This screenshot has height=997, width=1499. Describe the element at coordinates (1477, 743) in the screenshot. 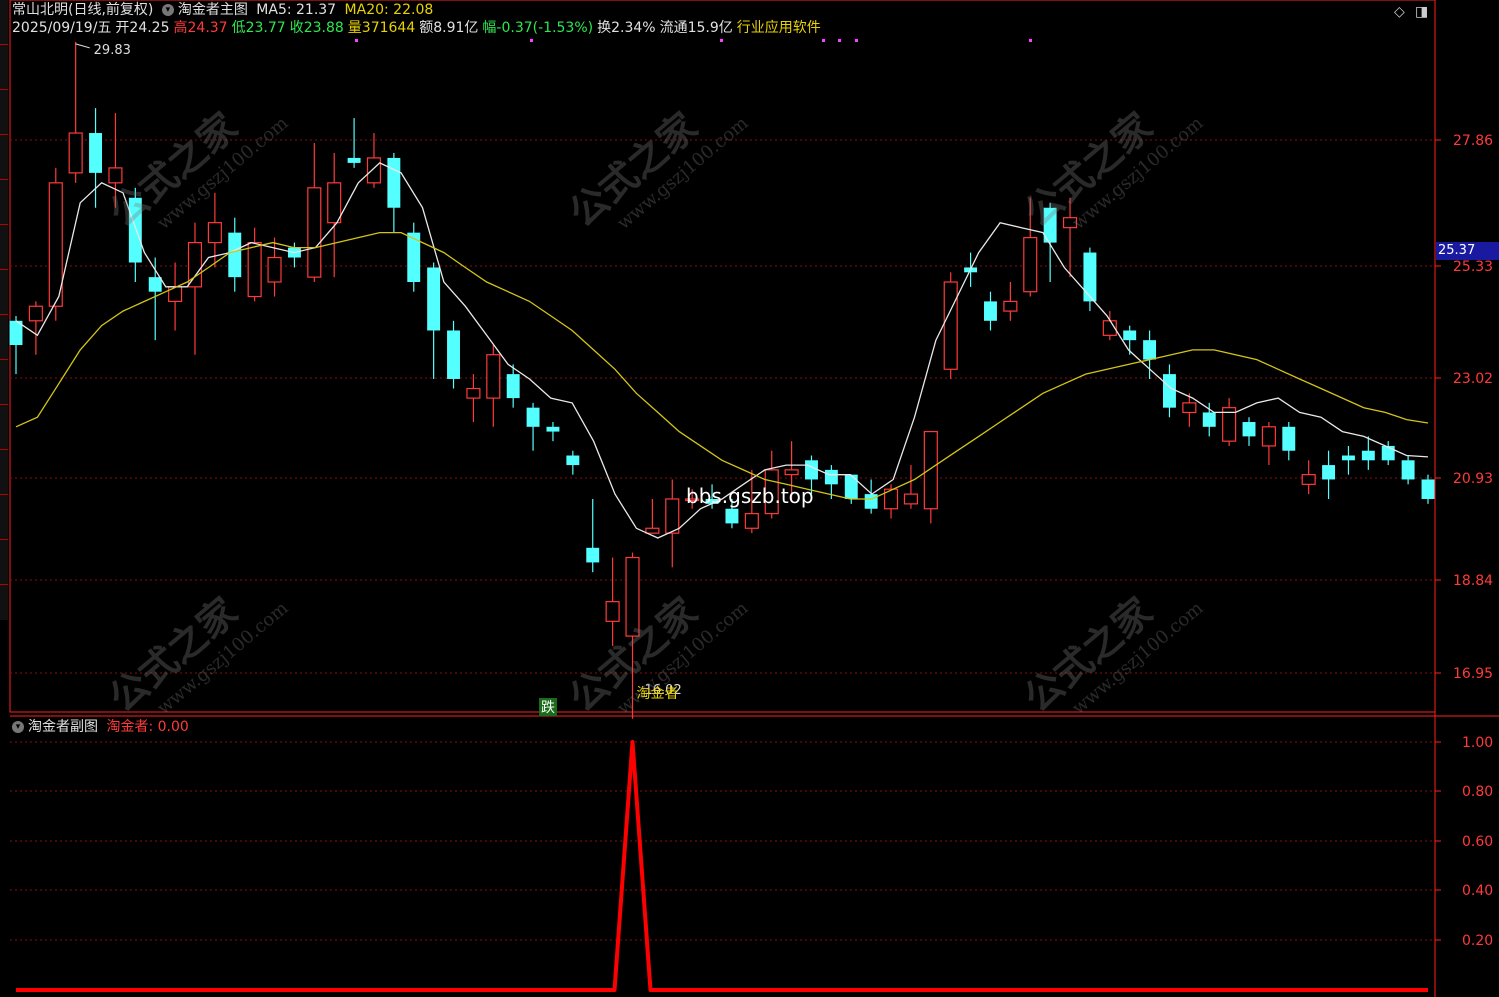

I see `sub-y-tick-label: 1.00` at that location.